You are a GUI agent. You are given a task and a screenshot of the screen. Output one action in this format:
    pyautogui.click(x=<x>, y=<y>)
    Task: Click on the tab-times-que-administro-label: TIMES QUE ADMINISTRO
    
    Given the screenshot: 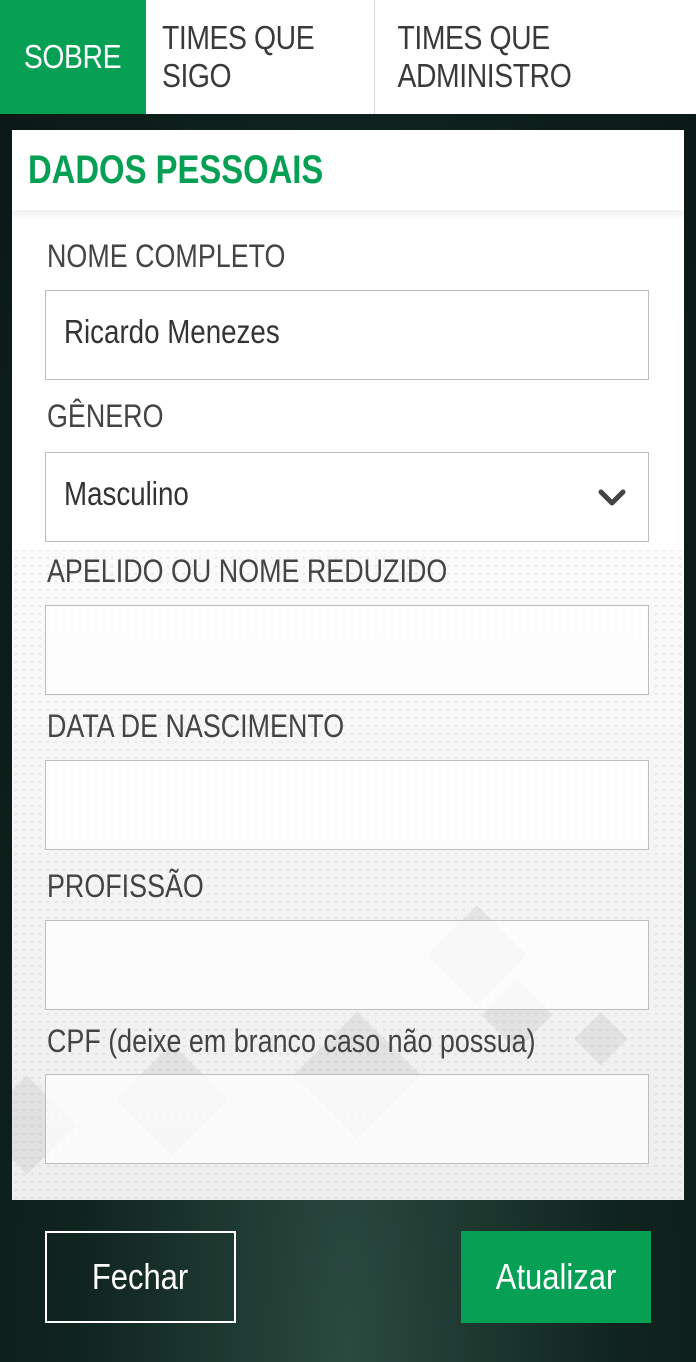 What is the action you would take?
    pyautogui.click(x=484, y=56)
    